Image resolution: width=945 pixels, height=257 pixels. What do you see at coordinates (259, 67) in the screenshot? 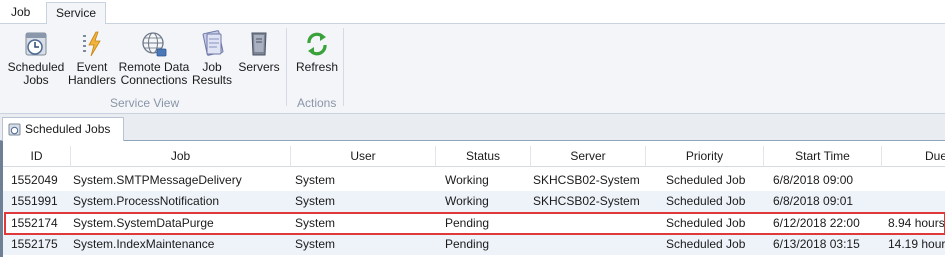
I see `servers-label: Servers` at bounding box center [259, 67].